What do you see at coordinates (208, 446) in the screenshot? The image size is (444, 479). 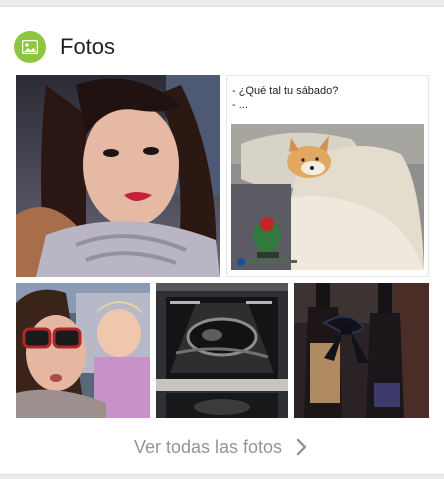 I see `view-all-photos-label: Ver todas las fotos` at bounding box center [208, 446].